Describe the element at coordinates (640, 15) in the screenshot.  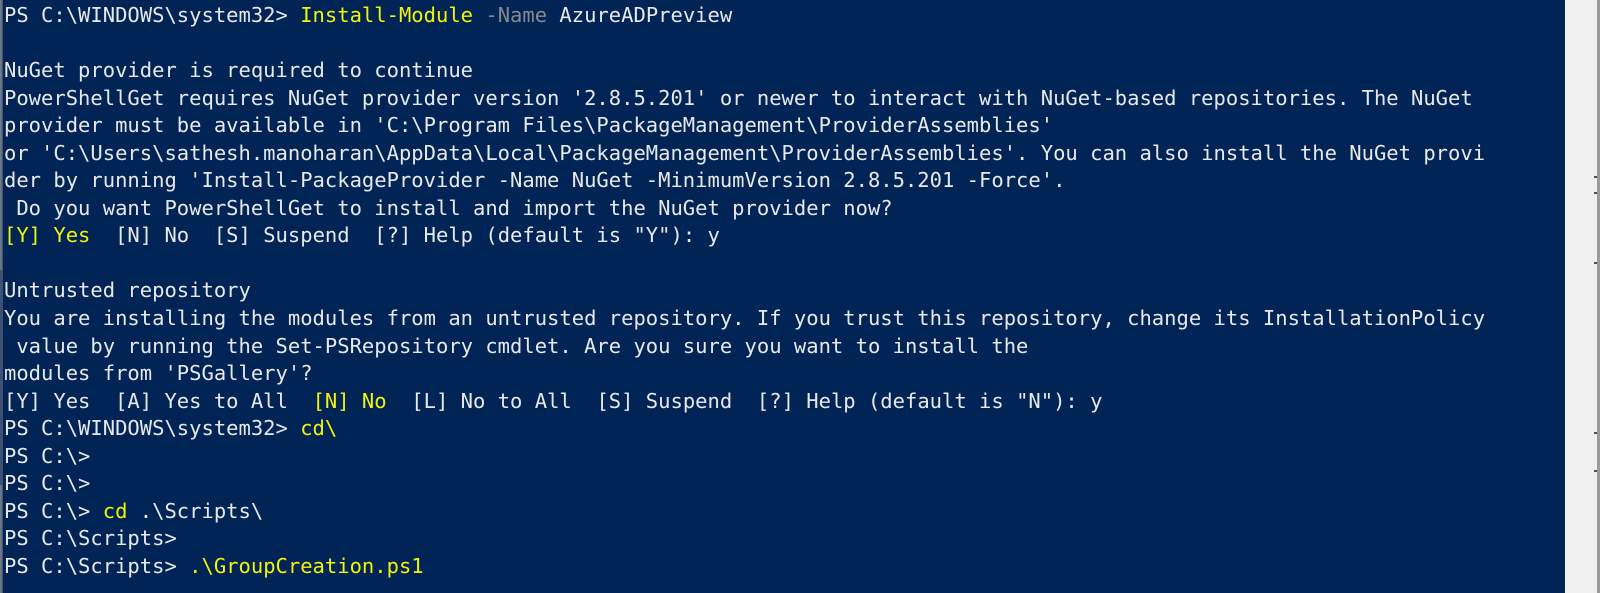
I see `line-install-module-seg-4: AzureADPreview` at that location.